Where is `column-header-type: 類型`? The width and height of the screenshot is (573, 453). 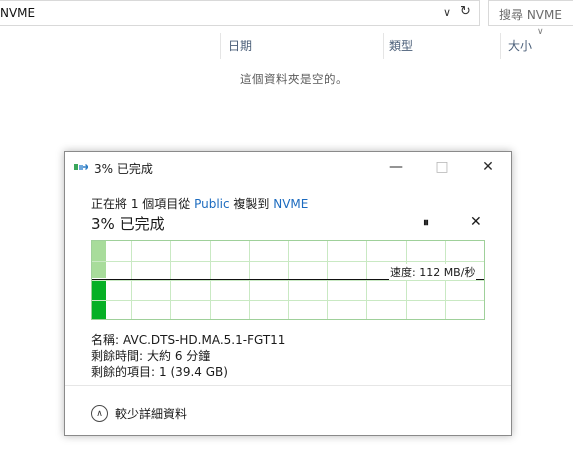 column-header-type: 類型 is located at coordinates (401, 45).